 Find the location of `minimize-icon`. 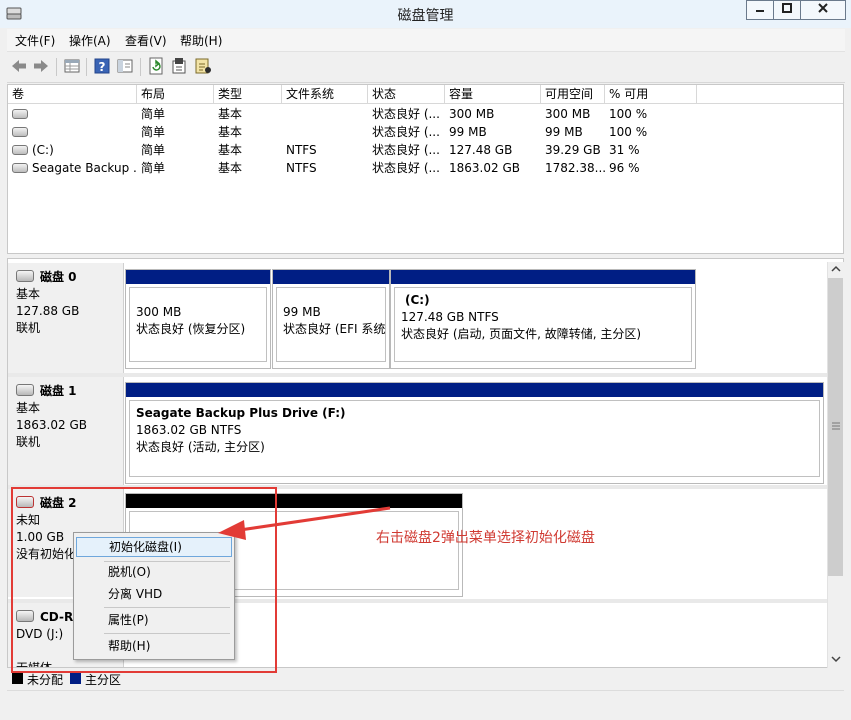

minimize-icon is located at coordinates (760, 11).